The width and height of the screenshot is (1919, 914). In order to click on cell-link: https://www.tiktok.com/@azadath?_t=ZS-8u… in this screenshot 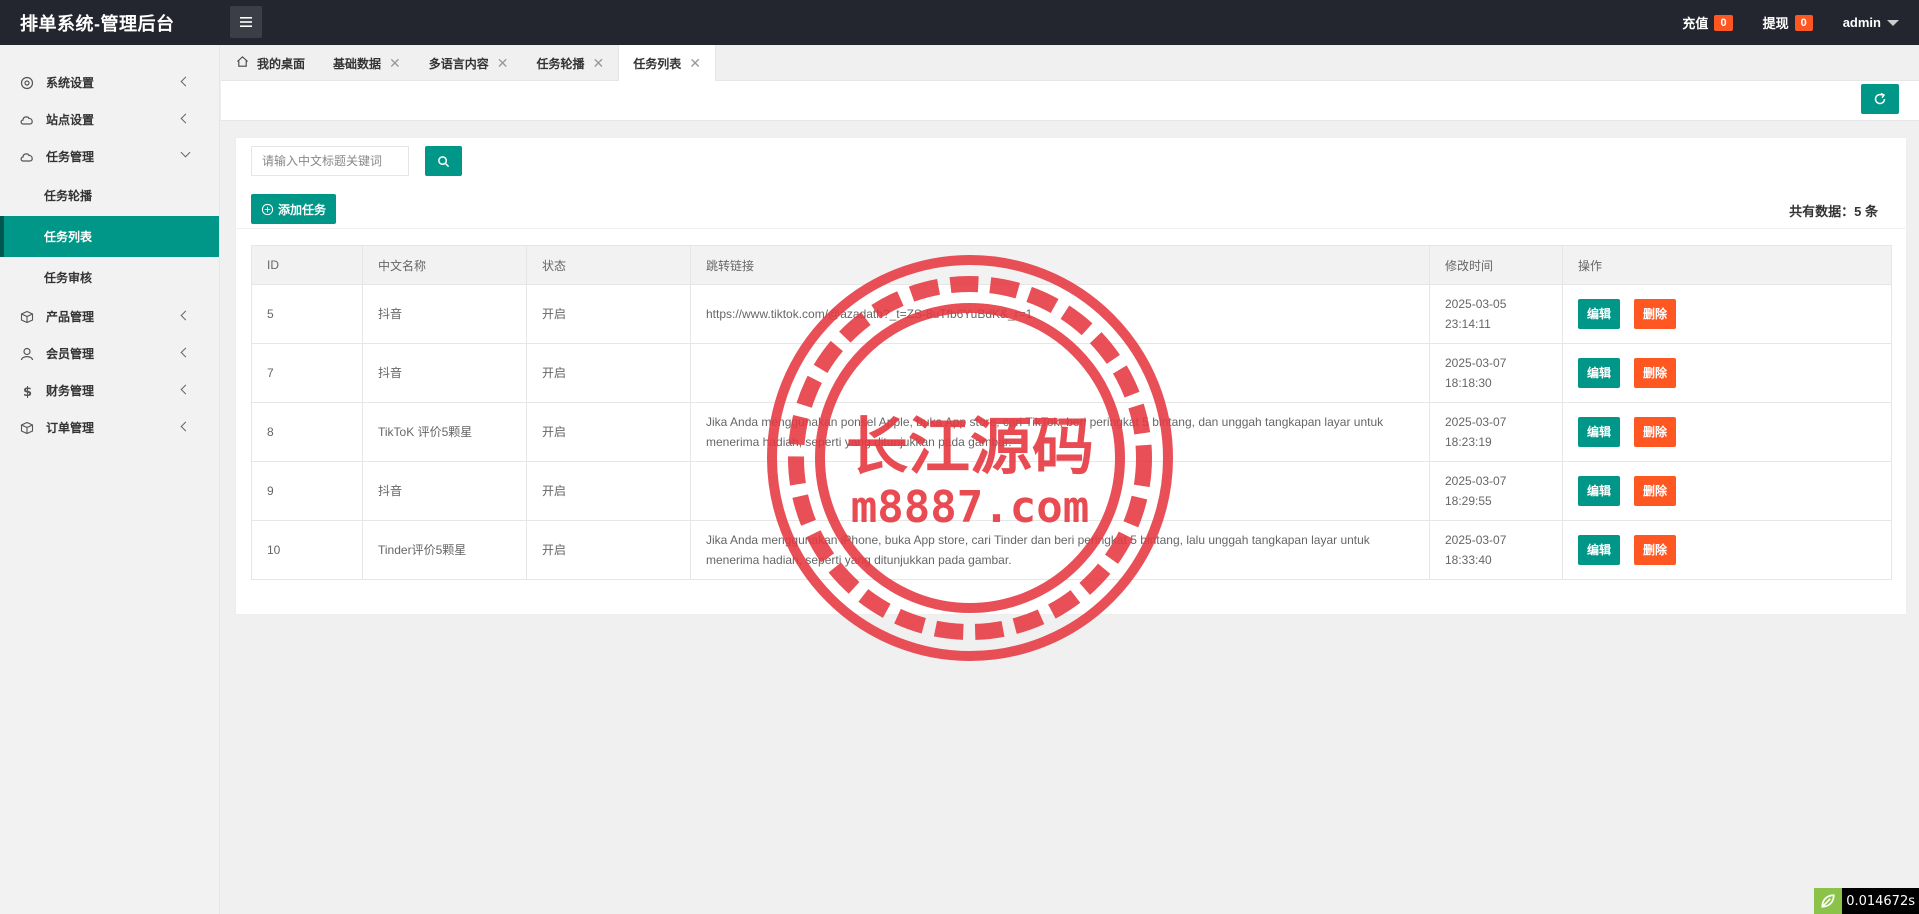, I will do `click(1060, 314)`.